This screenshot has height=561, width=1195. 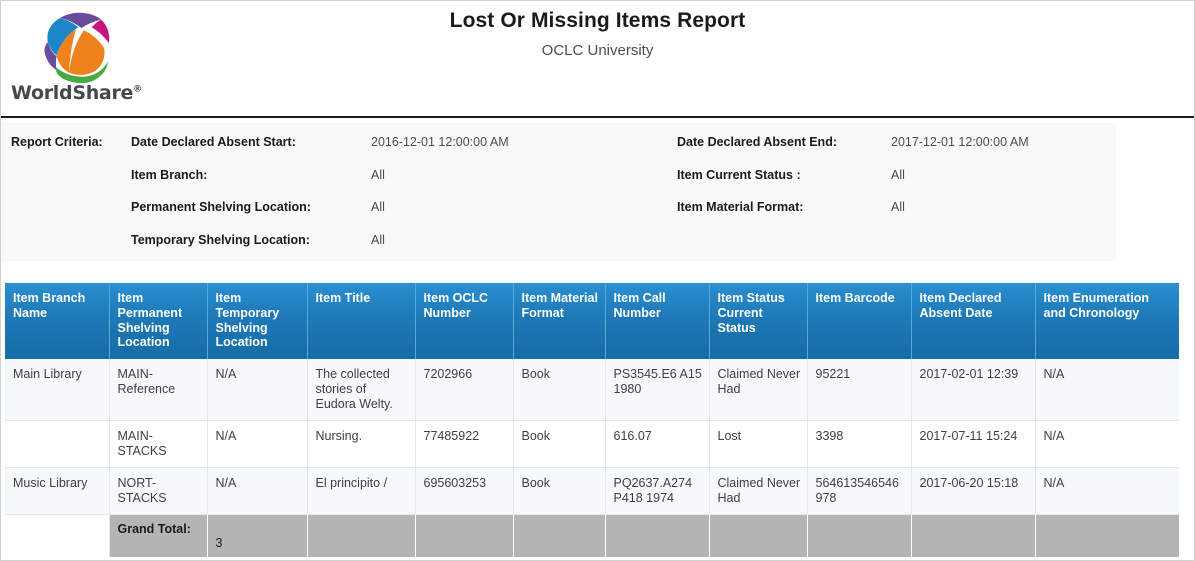 I want to click on criteria-key: Item Branch:, so click(x=169, y=174).